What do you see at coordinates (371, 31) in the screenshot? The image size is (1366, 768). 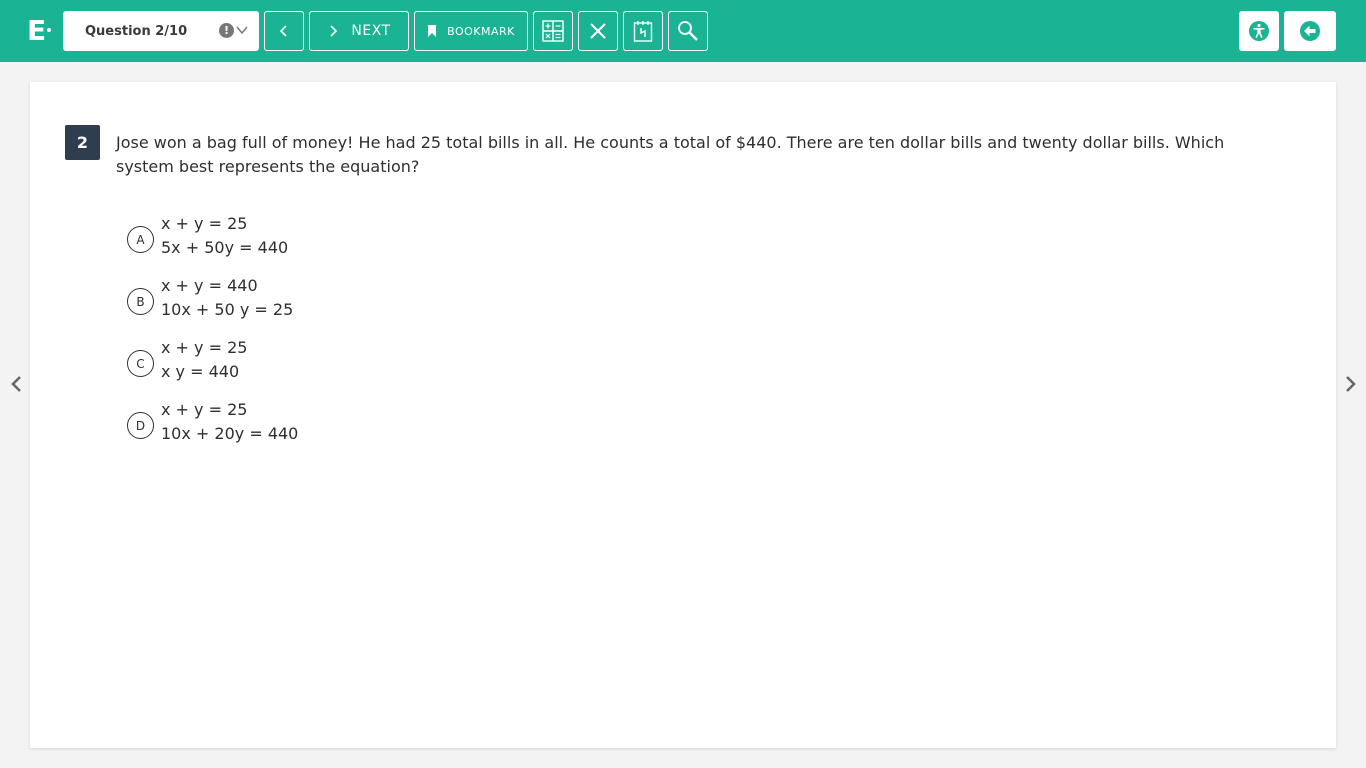 I see `next-button-label: NEXT` at bounding box center [371, 31].